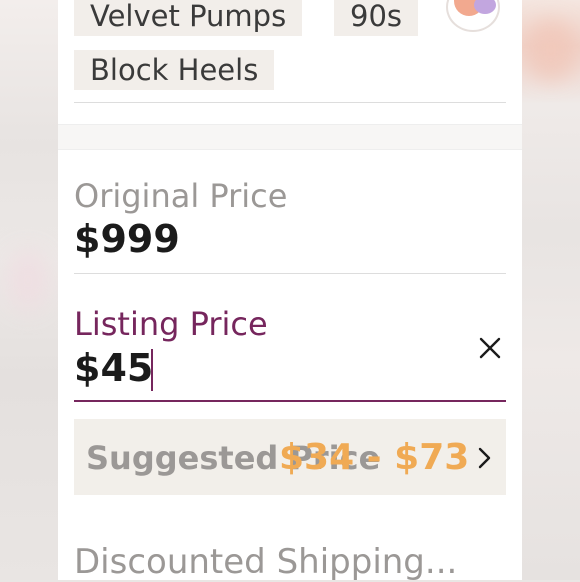 This screenshot has height=582, width=580. I want to click on tag-chip: Velvet Pumps, so click(188, 18).